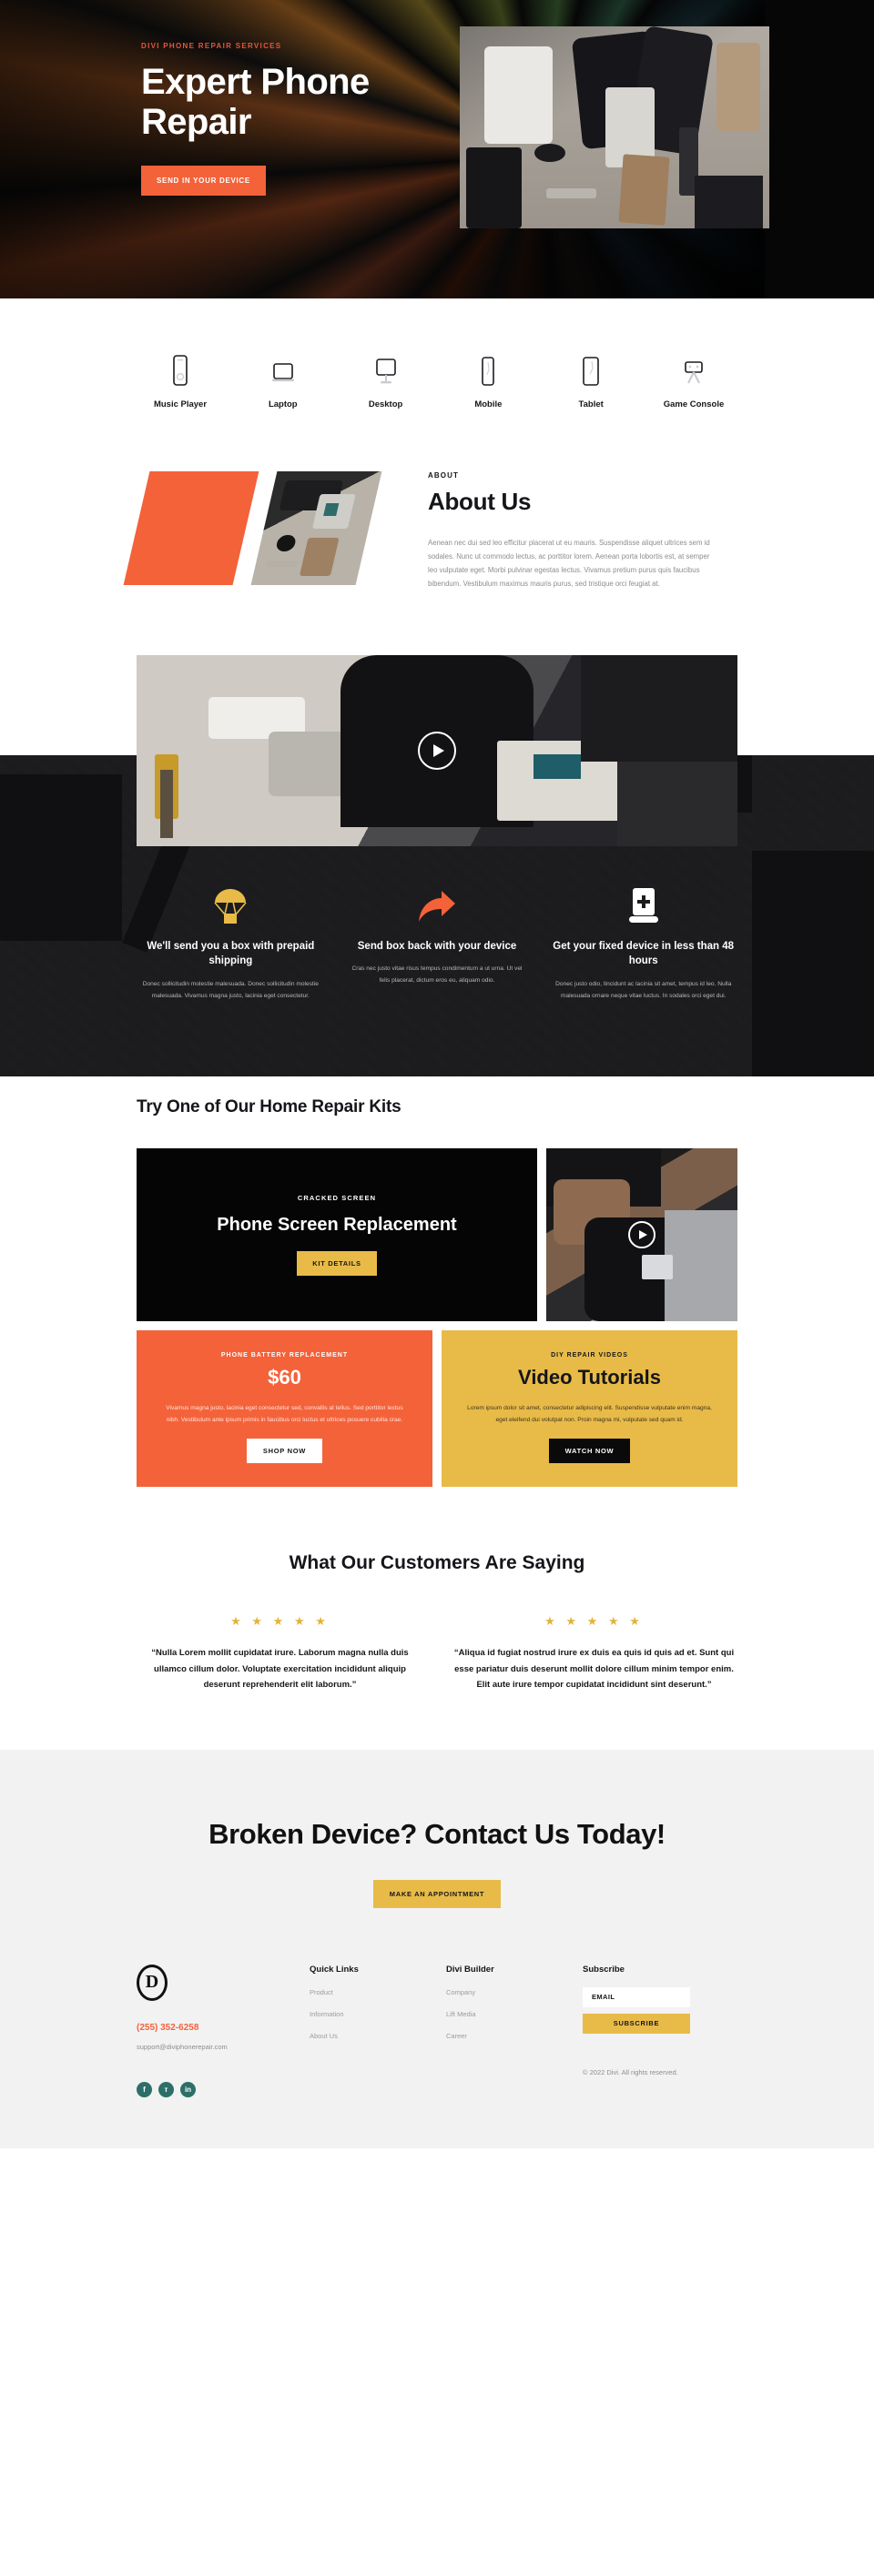 The height and width of the screenshot is (2576, 874). I want to click on music-player-icon, so click(180, 365).